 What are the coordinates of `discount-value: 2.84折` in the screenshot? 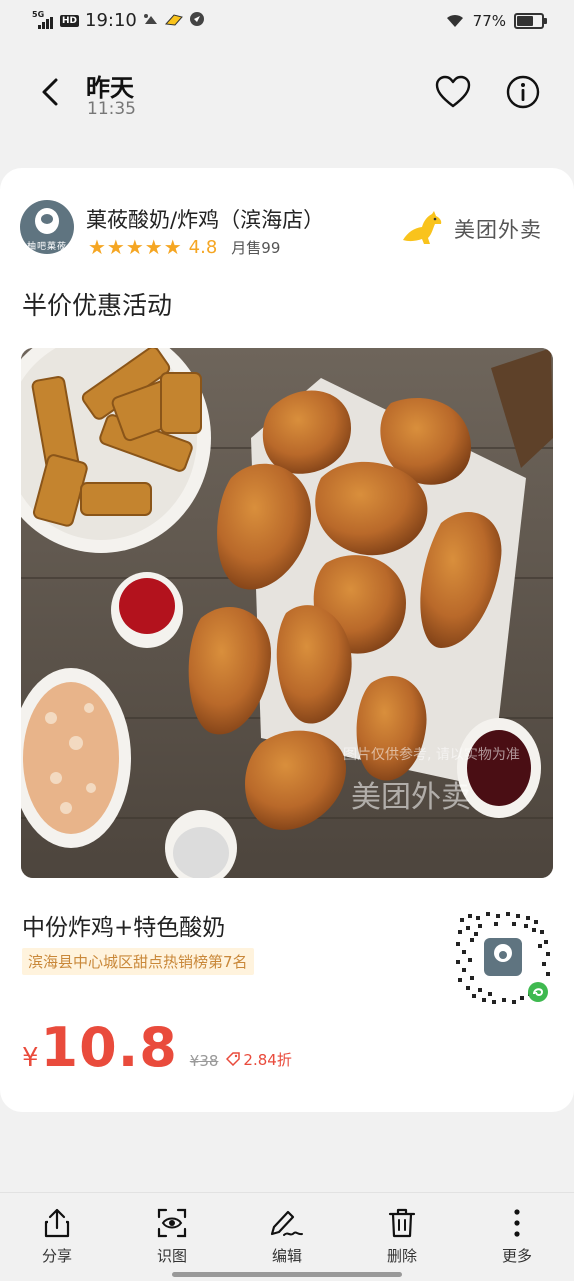 It's located at (267, 1059).